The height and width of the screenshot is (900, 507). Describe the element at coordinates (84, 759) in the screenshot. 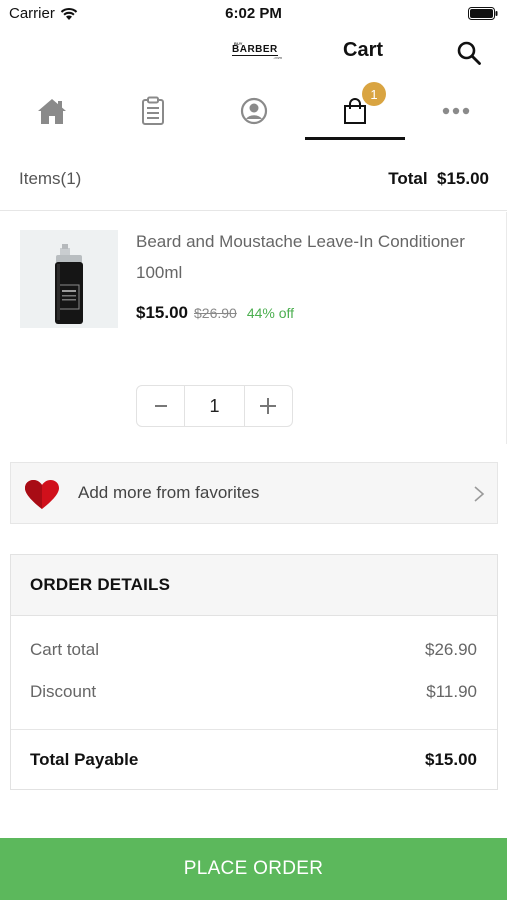

I see `total-payable-label: Total Payable` at that location.